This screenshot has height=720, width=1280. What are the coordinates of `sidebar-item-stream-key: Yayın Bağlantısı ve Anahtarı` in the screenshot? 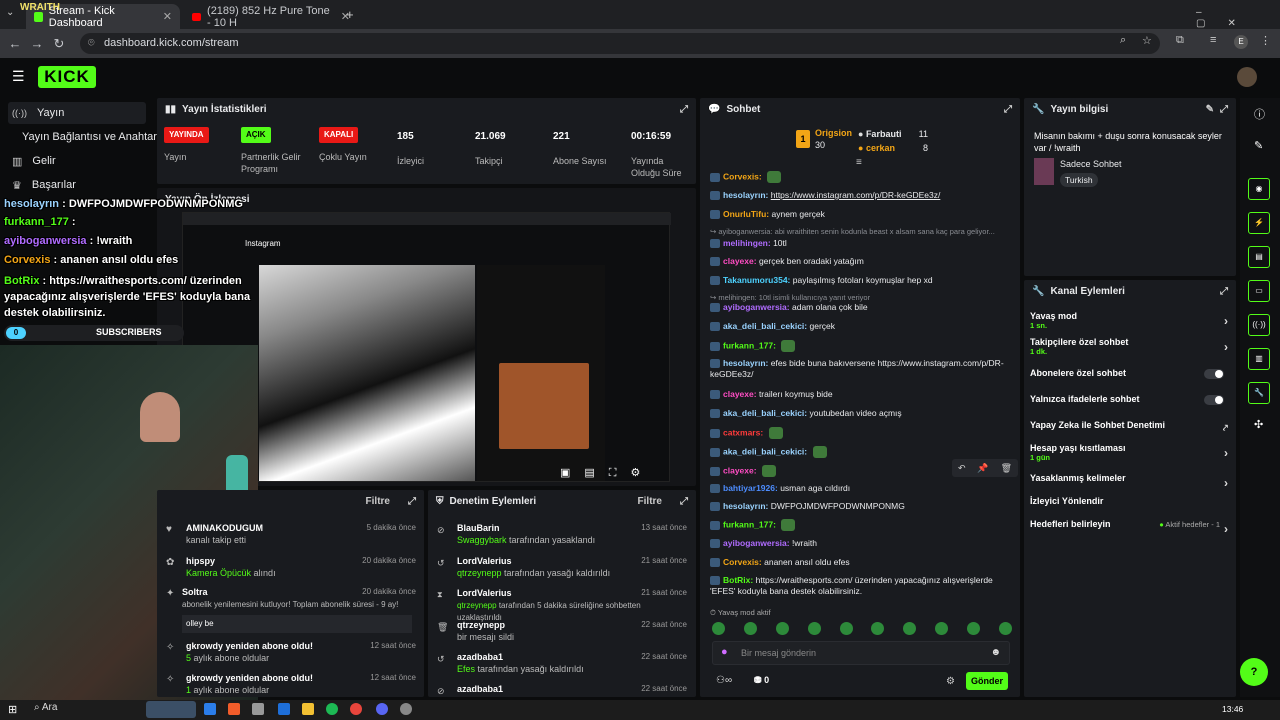 It's located at (84, 137).